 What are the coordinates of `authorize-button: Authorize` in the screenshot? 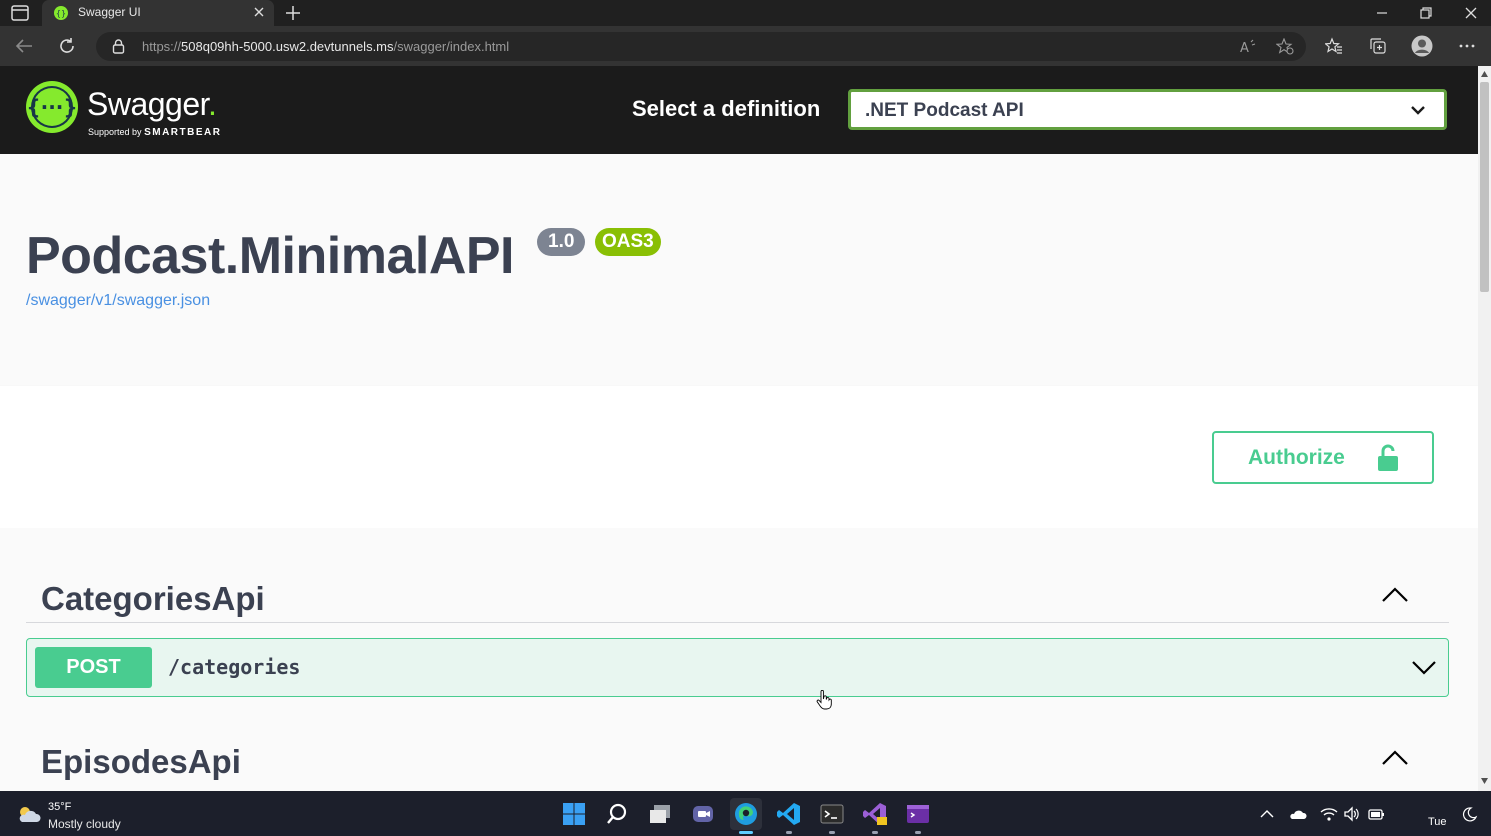 It's located at (1323, 457).